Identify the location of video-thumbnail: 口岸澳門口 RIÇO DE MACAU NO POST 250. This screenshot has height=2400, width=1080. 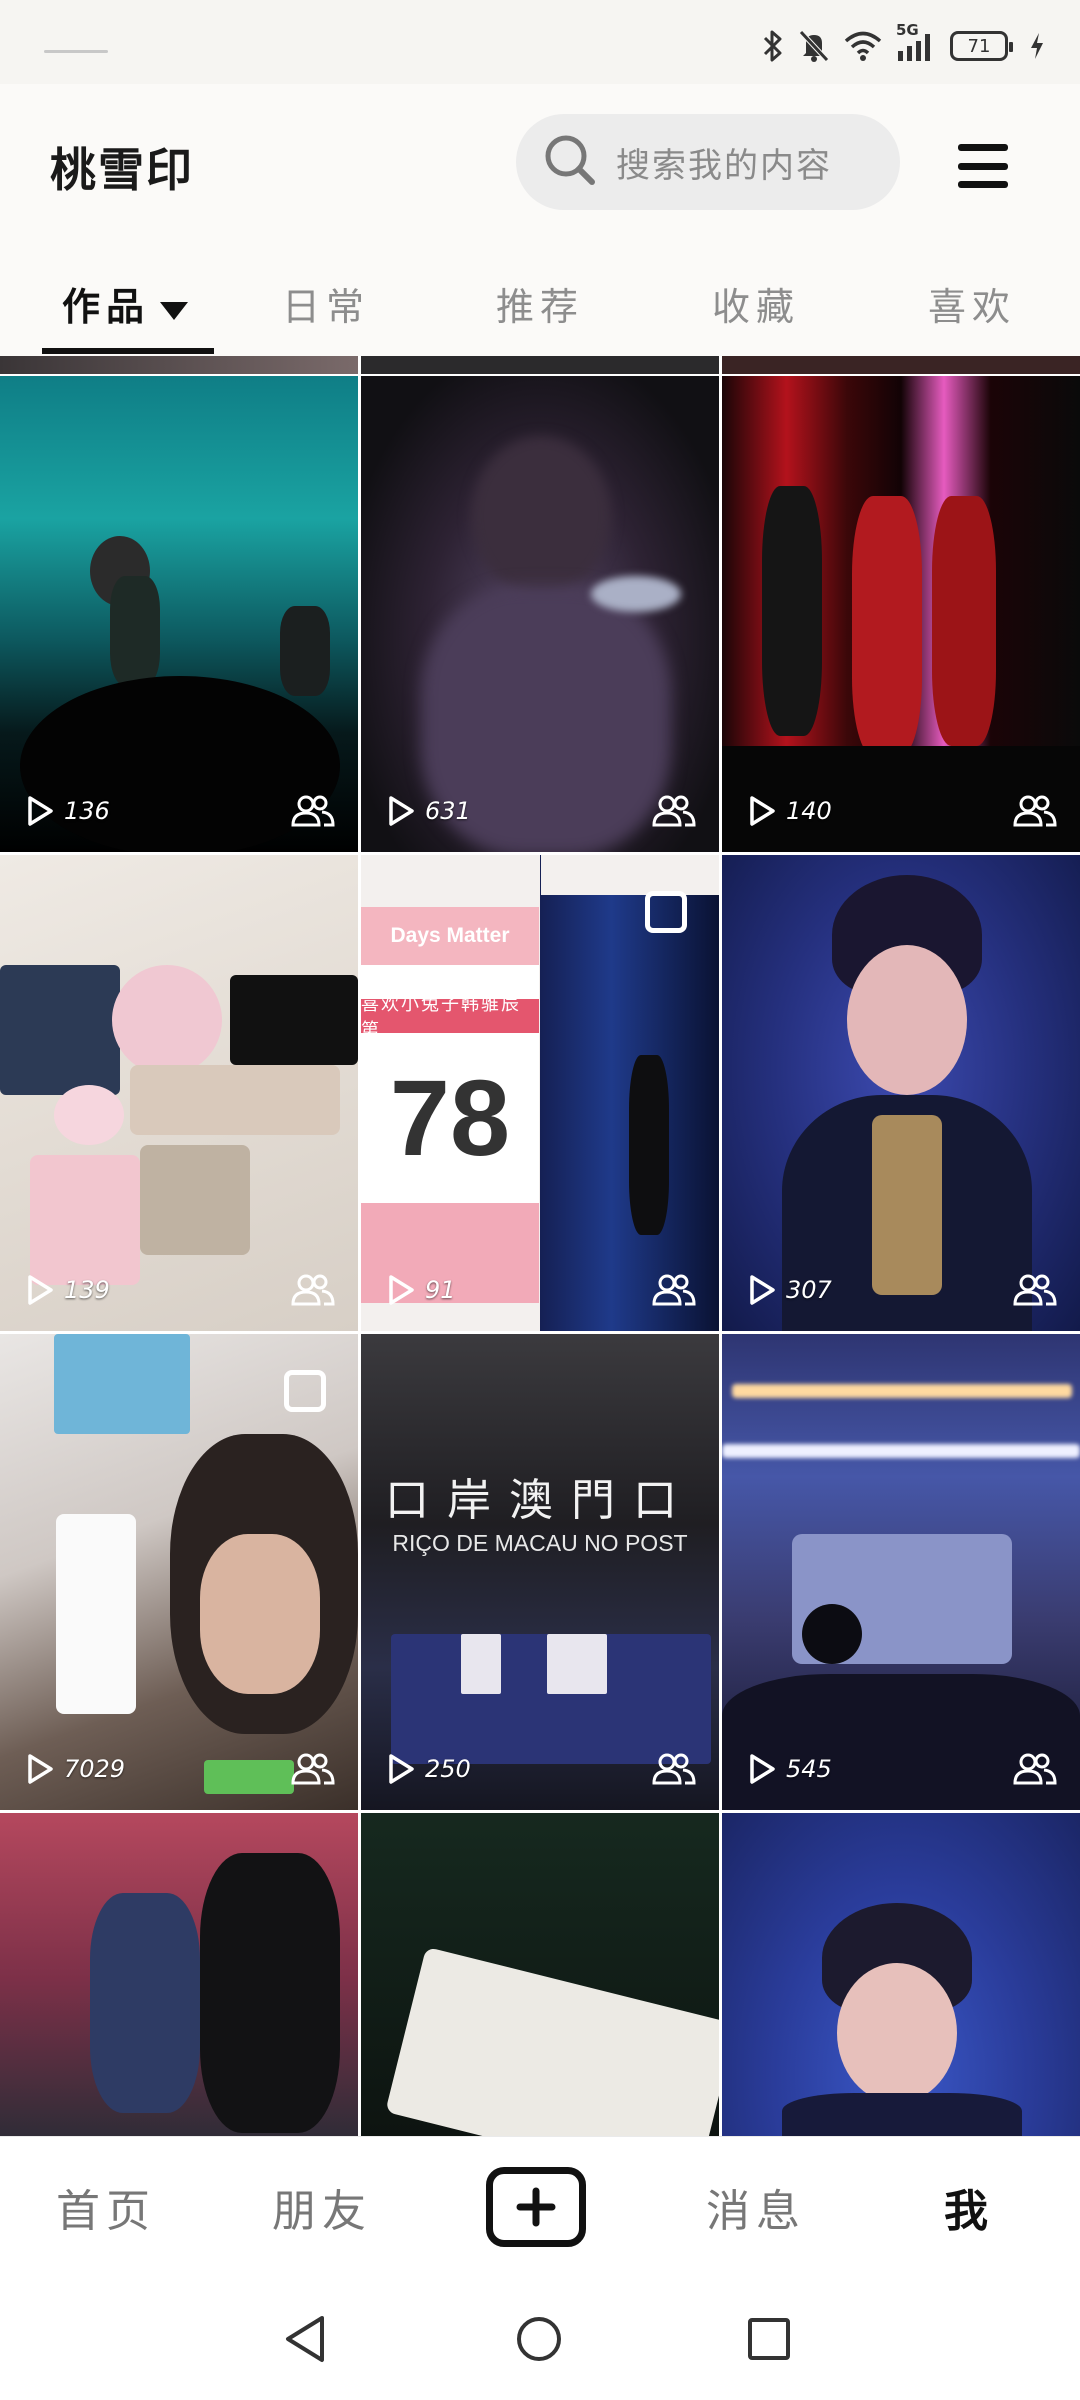
(540, 1572).